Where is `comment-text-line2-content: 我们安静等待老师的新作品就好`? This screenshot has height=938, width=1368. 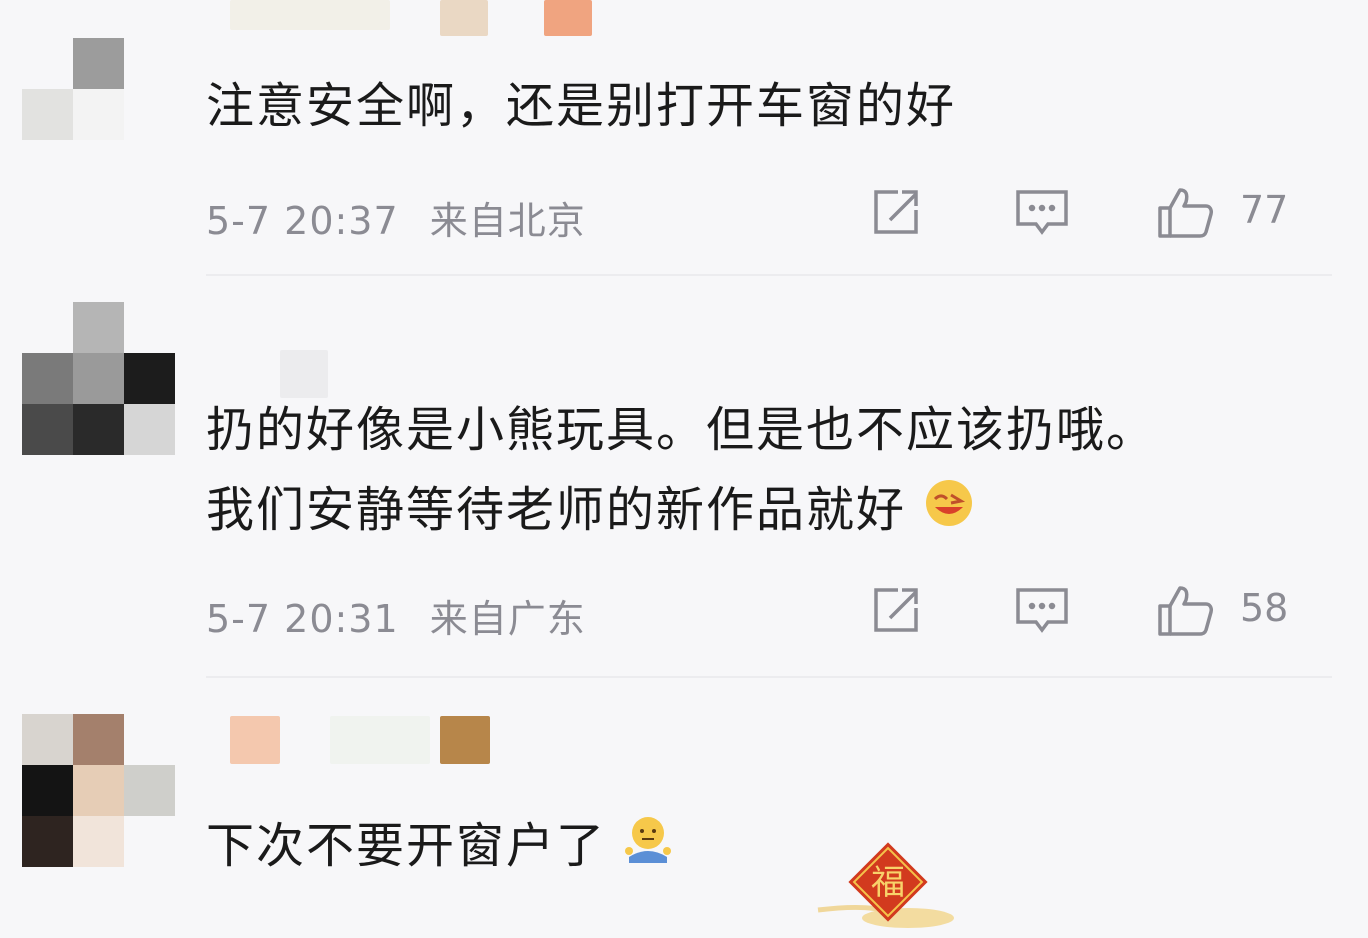
comment-text-line2-content: 我们安静等待老师的新作品就好 is located at coordinates (556, 510).